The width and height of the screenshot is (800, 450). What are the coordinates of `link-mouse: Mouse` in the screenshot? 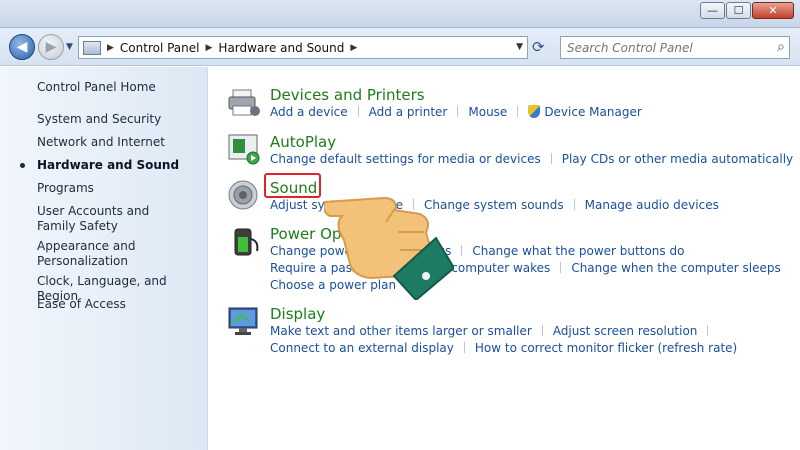 It's located at (487, 112).